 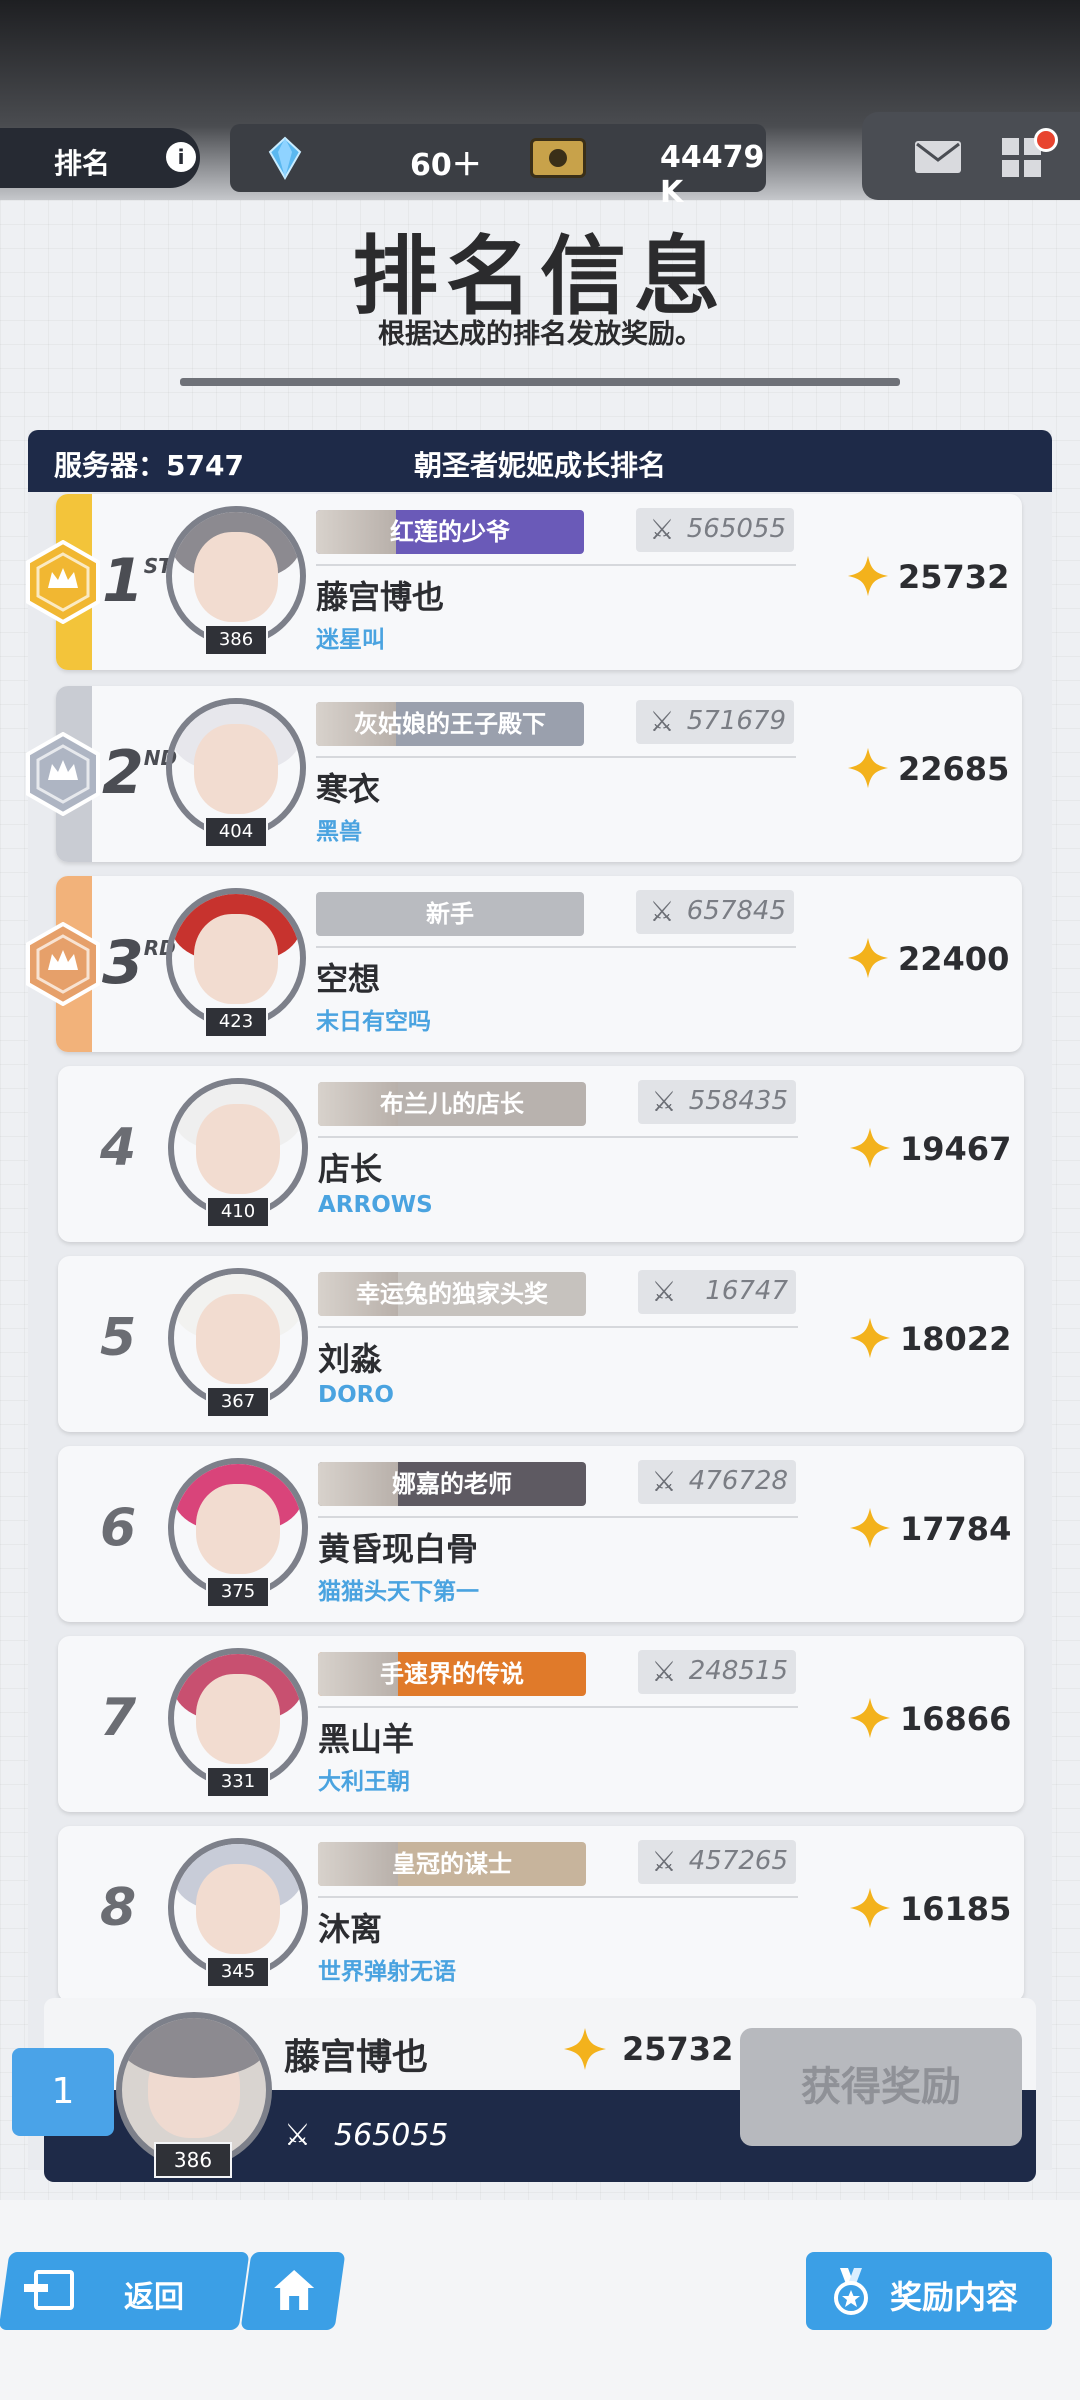 I want to click on guild-name: 末日有空吗, so click(x=373, y=1022).